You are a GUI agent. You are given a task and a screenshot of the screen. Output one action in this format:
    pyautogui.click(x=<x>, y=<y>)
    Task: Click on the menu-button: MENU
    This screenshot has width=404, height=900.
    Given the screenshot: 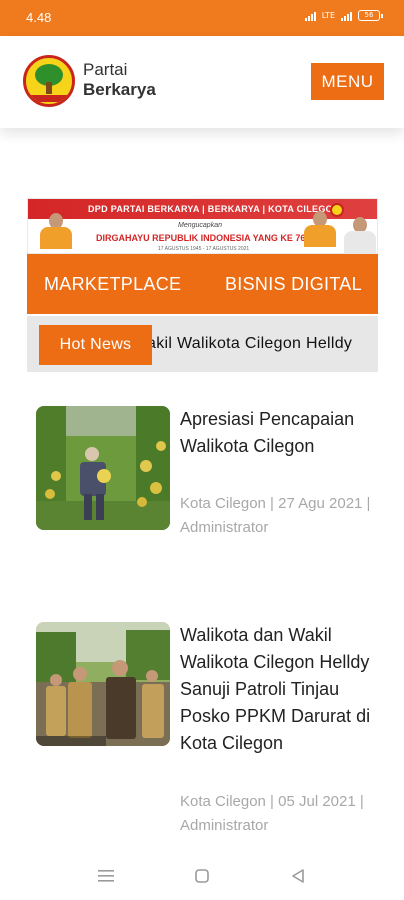 What is the action you would take?
    pyautogui.click(x=347, y=81)
    